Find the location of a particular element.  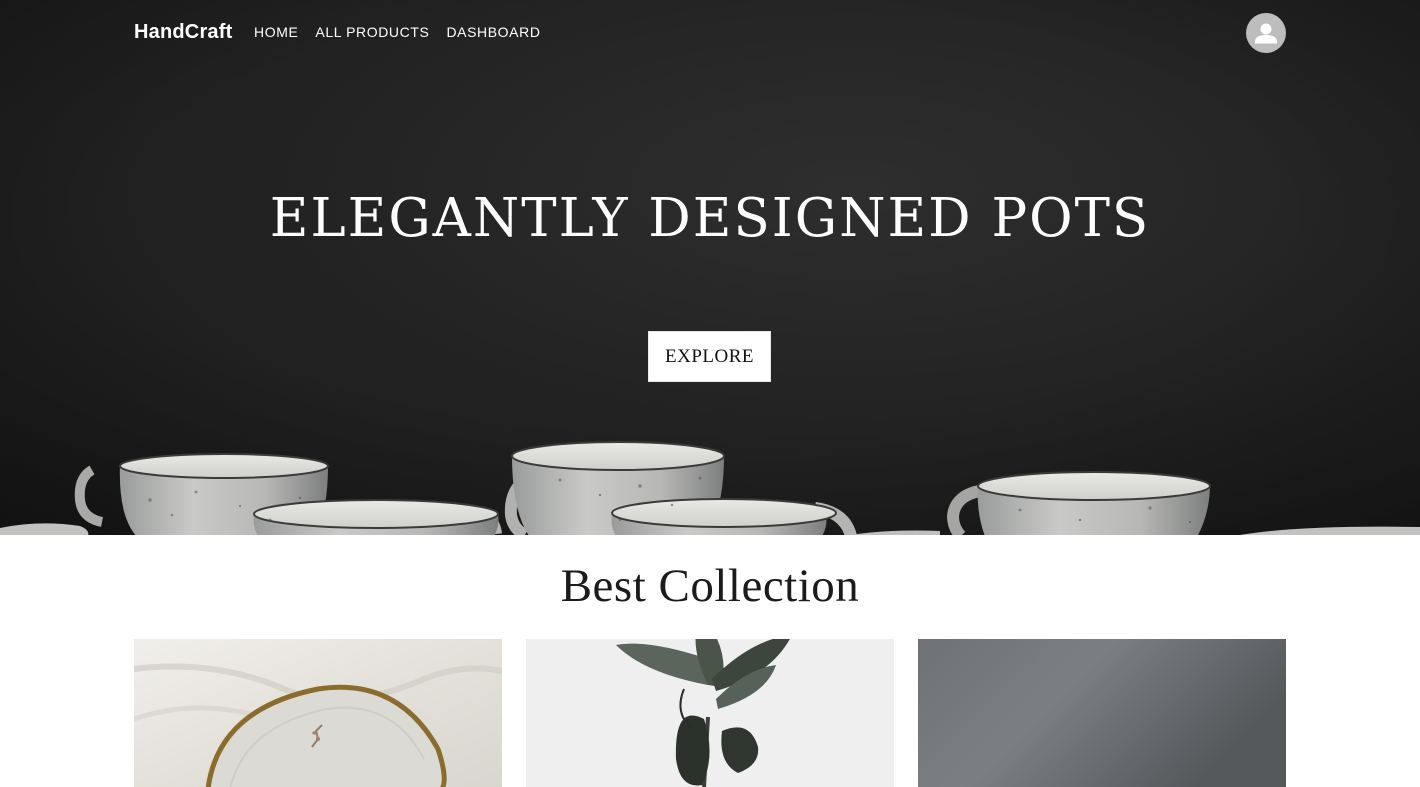

nav-link-dashboard: DASHBOARD is located at coordinates (493, 32).